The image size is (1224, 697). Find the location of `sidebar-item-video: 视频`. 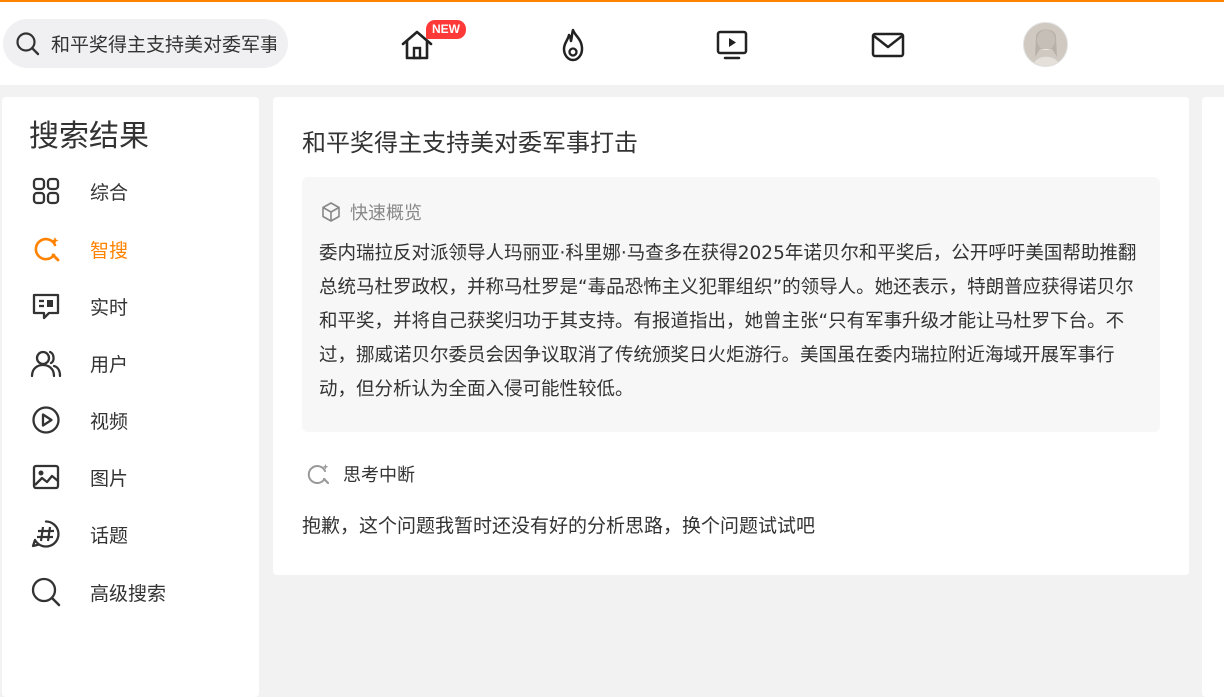

sidebar-item-video: 视频 is located at coordinates (140, 420).